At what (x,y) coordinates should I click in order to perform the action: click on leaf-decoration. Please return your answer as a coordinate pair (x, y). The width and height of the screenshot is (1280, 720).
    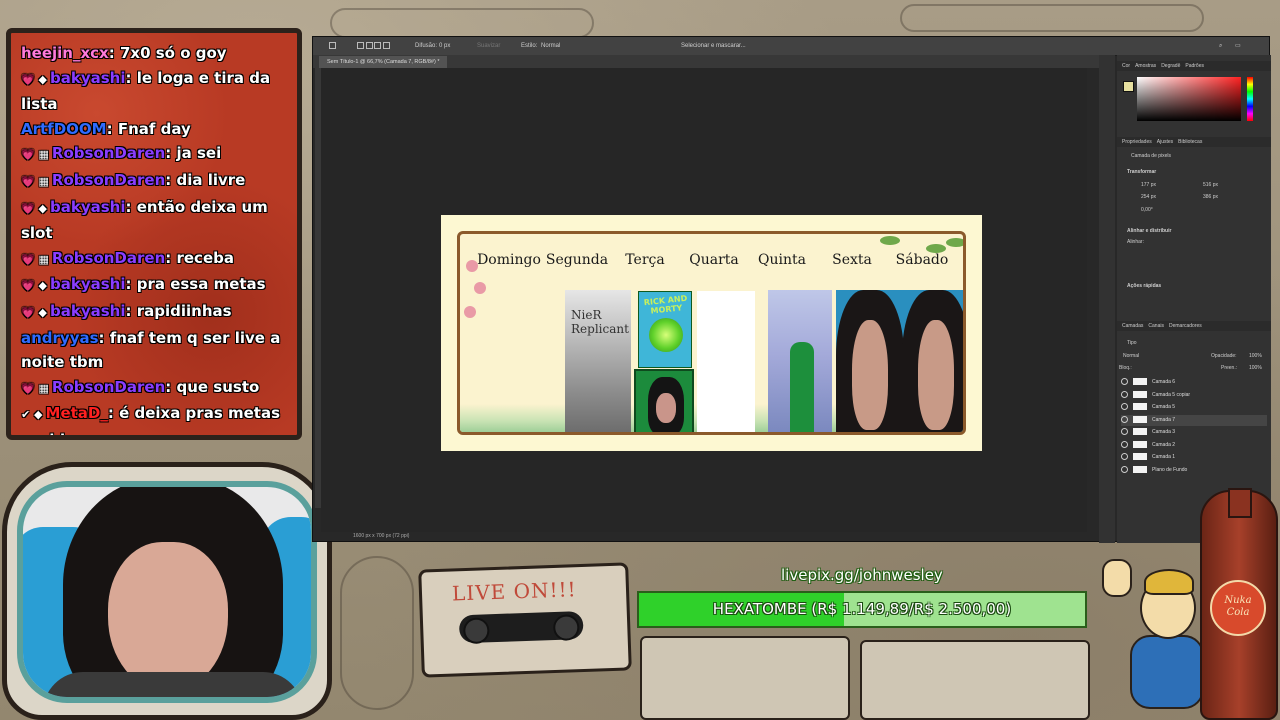
    Looking at the image, I should click on (954, 242).